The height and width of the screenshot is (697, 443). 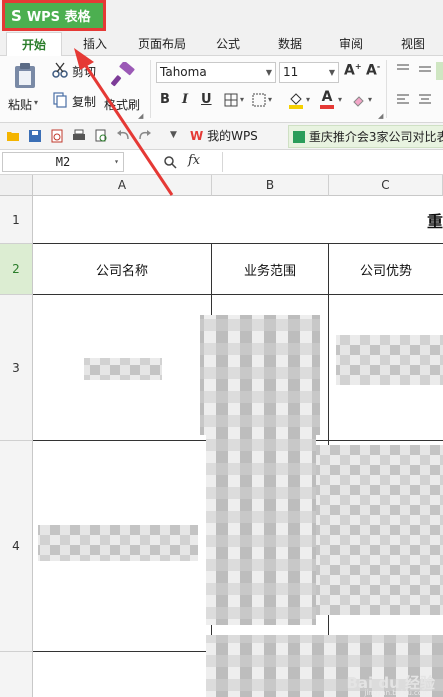 What do you see at coordinates (145, 136) in the screenshot?
I see `redo-icon` at bounding box center [145, 136].